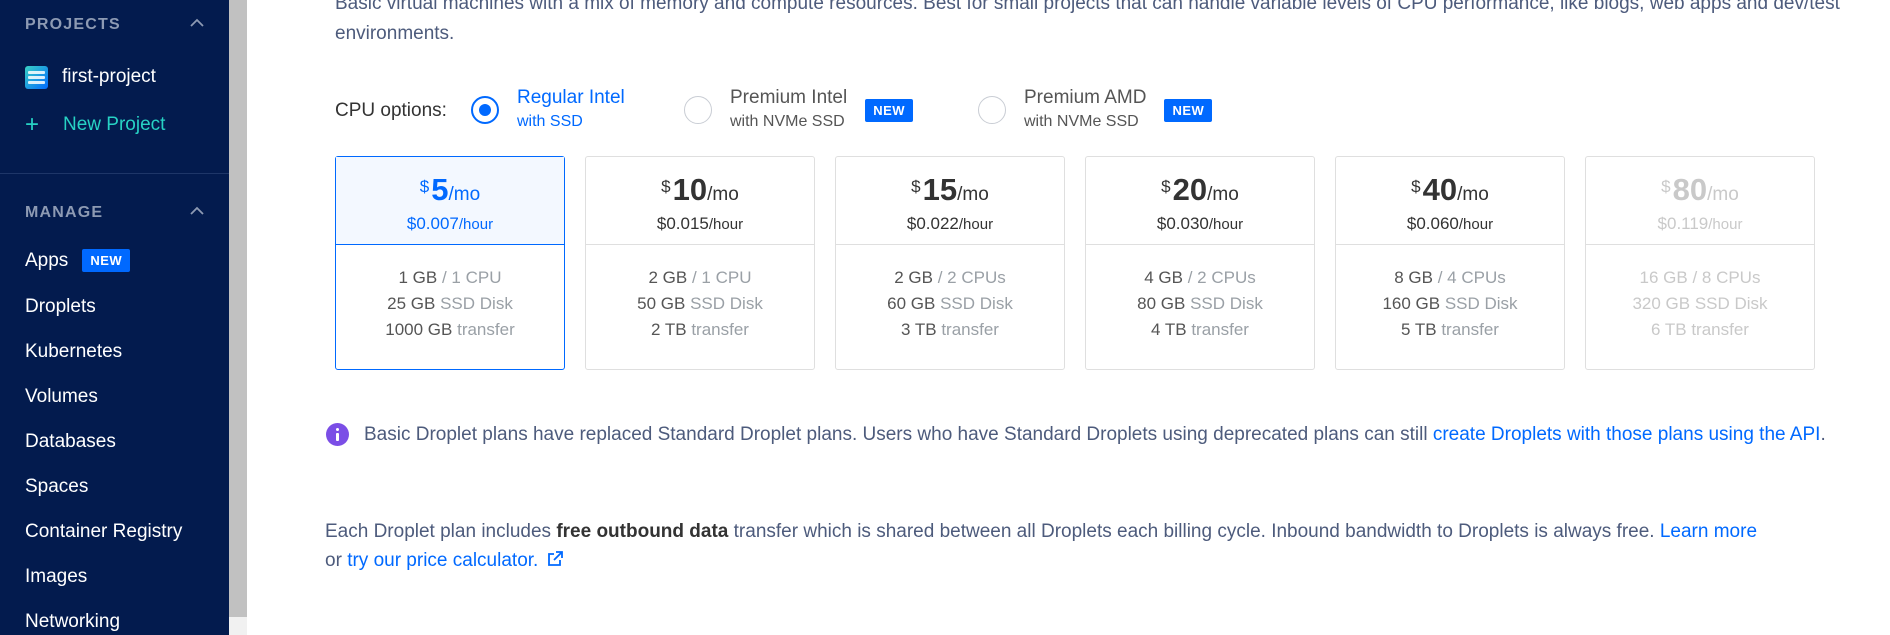 This screenshot has width=1890, height=635. Describe the element at coordinates (1413, 277) in the screenshot. I see `spec-memory: 8 GB` at that location.